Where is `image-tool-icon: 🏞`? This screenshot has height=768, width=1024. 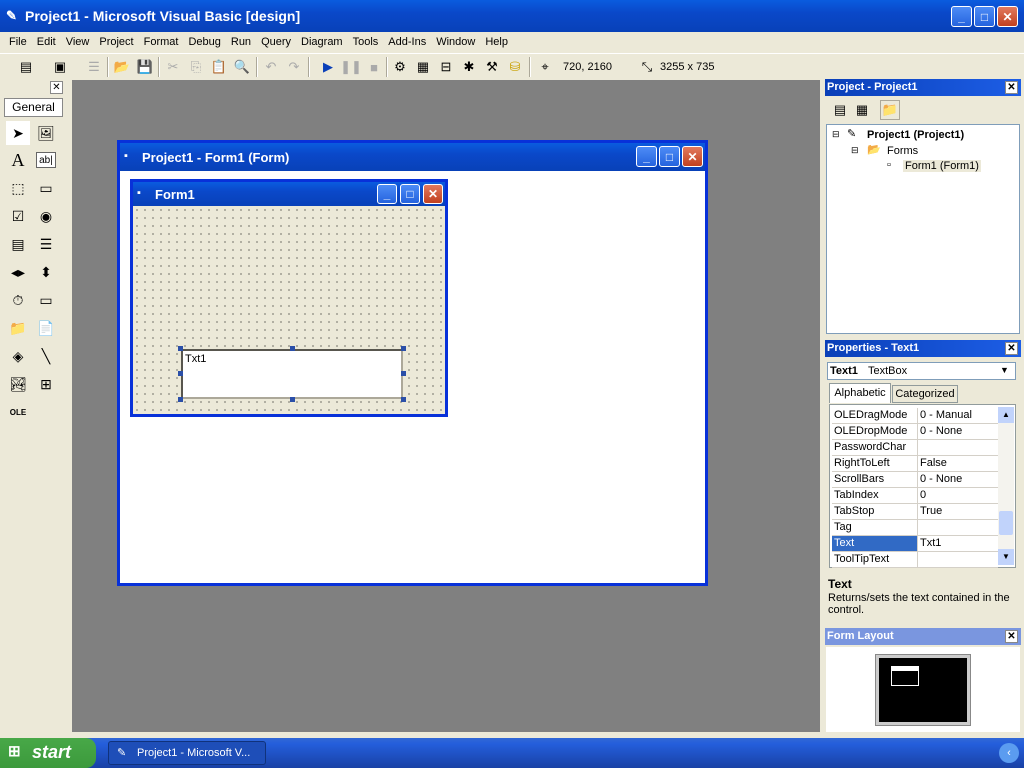 image-tool-icon: 🏞 is located at coordinates (18, 384).